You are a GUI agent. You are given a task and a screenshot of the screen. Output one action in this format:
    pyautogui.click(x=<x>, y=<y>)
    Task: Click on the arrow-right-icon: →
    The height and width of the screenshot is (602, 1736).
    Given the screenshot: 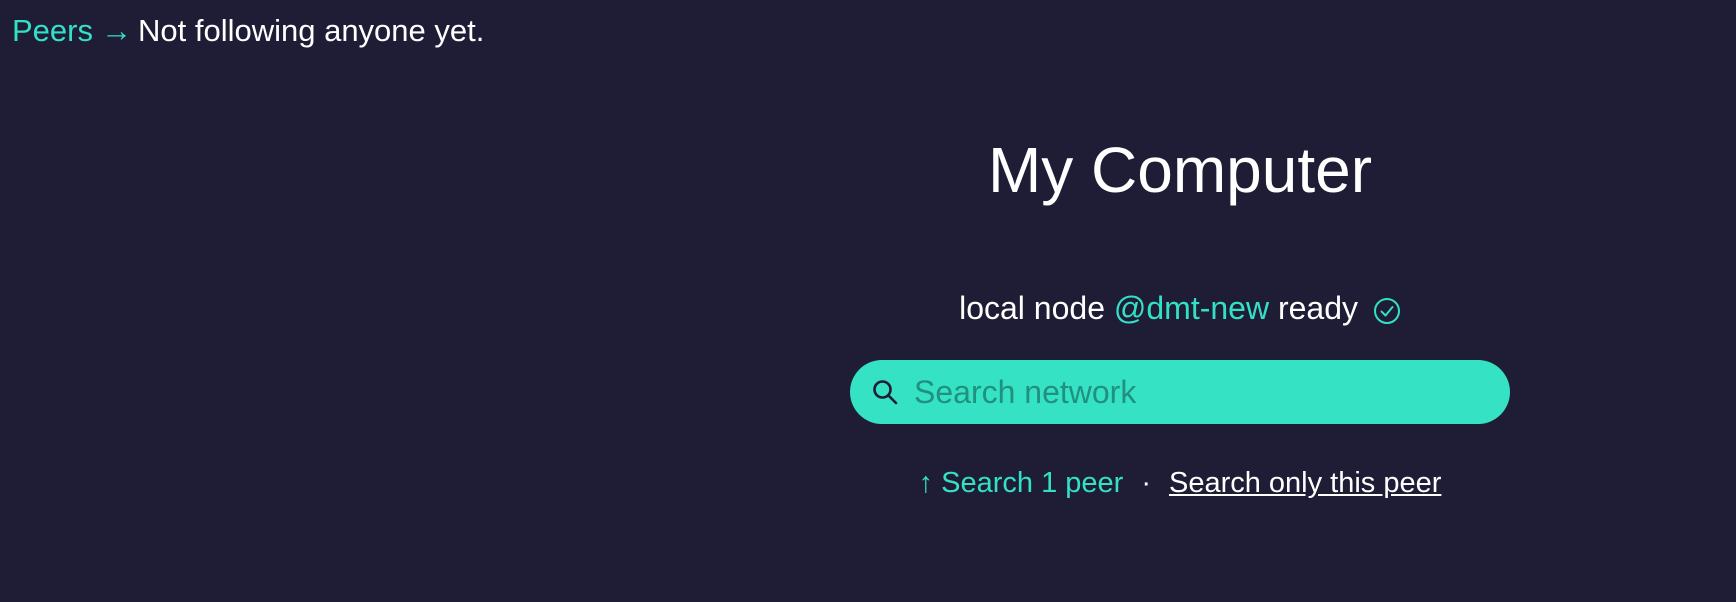 What is the action you would take?
    pyautogui.click(x=116, y=30)
    